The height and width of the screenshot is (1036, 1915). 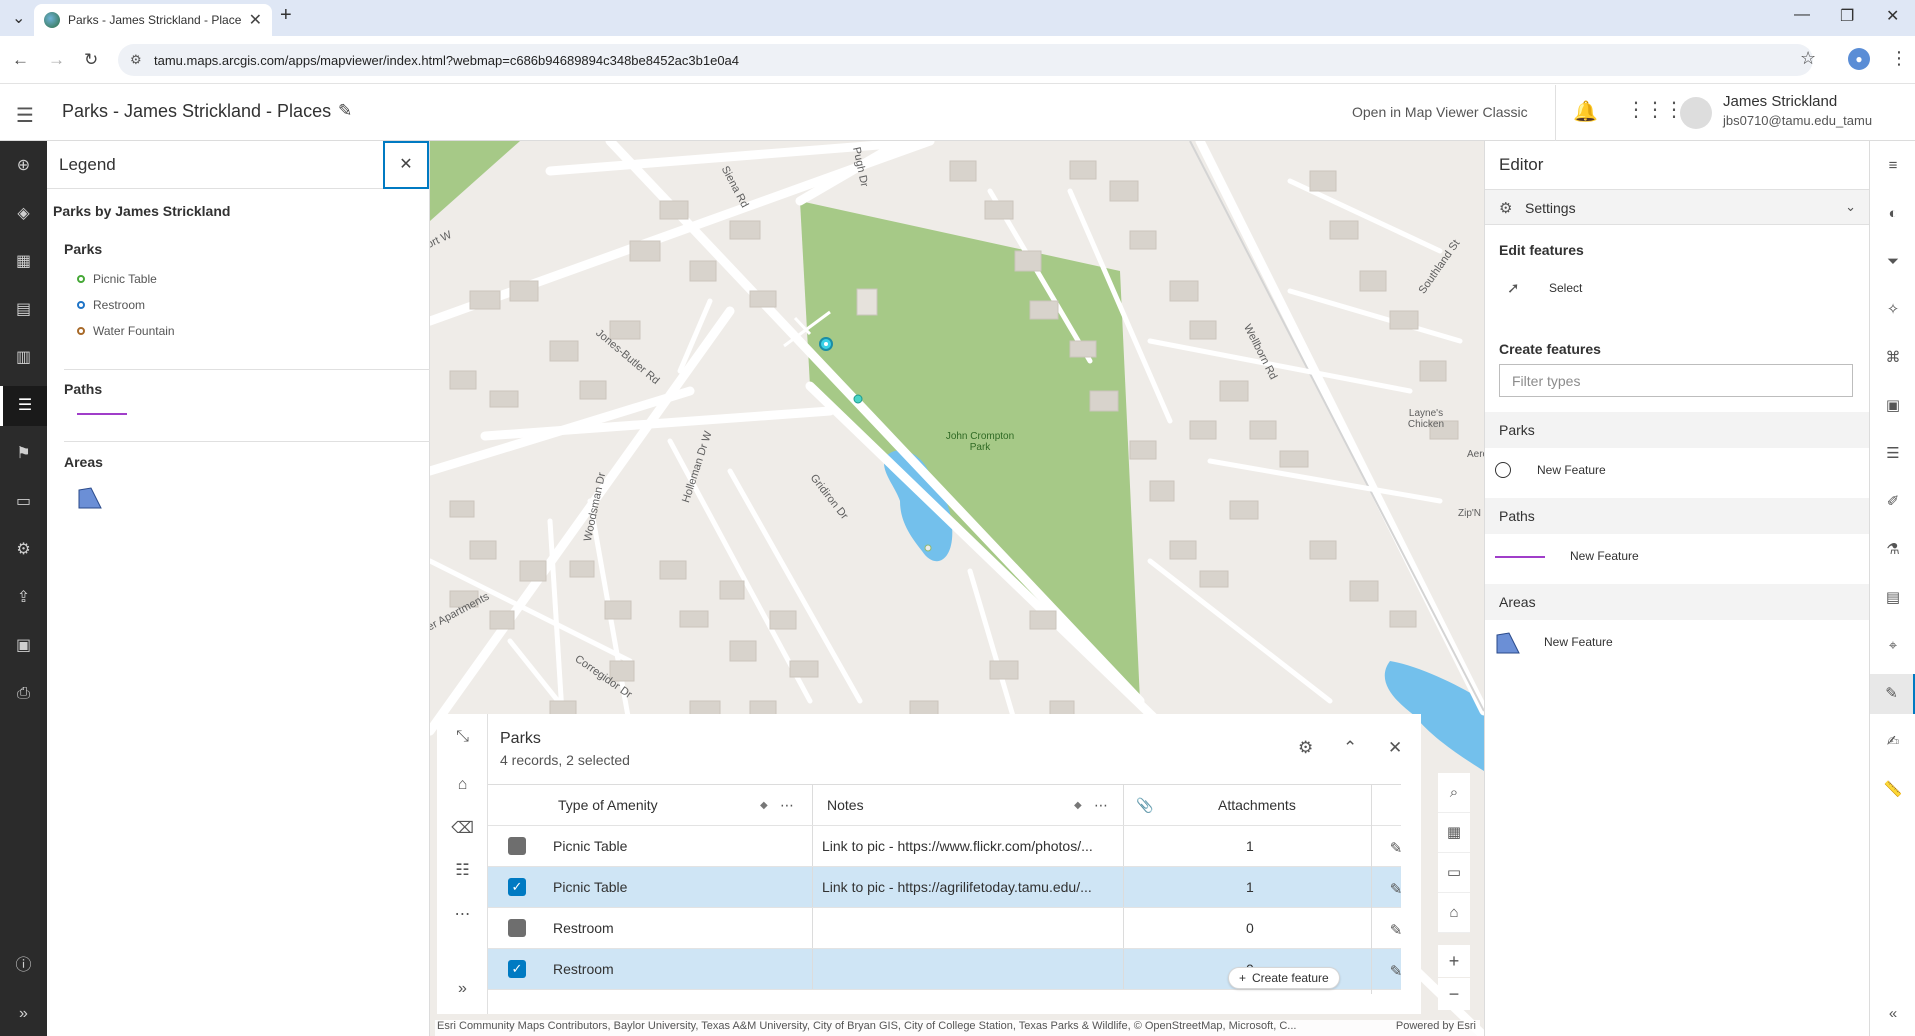 What do you see at coordinates (1892, 262) in the screenshot?
I see `filter-icon: ⏷` at bounding box center [1892, 262].